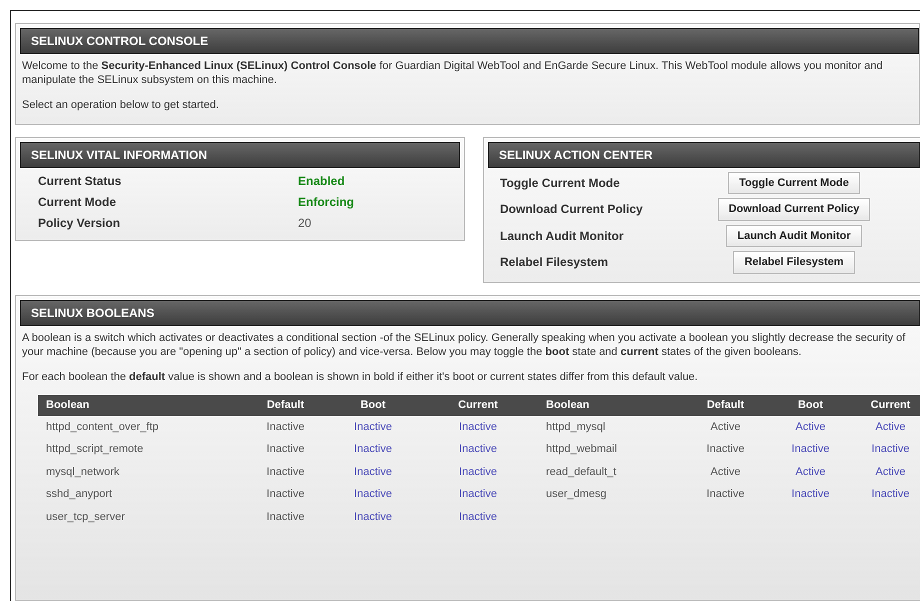 The width and height of the screenshot is (920, 601). What do you see at coordinates (85, 516) in the screenshot?
I see `table-cell: user_tcp_server` at bounding box center [85, 516].